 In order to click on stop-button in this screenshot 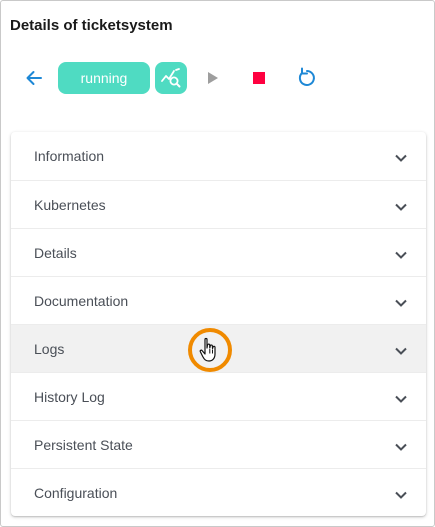, I will do `click(259, 78)`.